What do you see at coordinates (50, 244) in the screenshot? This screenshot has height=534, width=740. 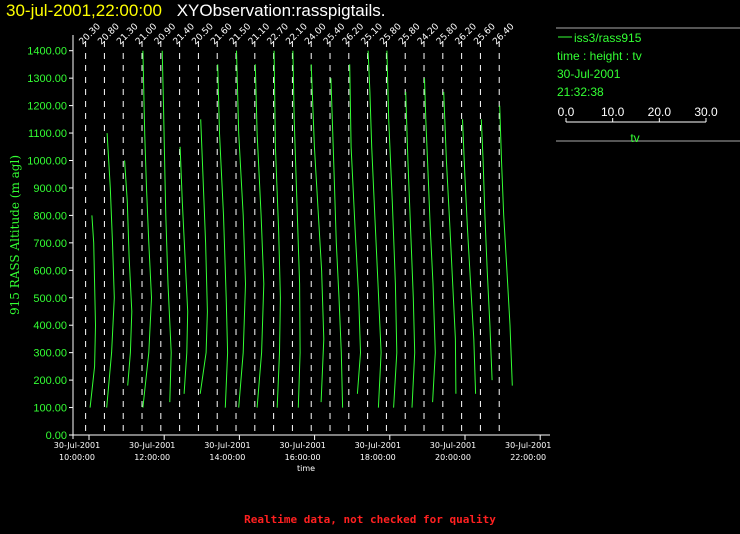 I see `y-tick-label: 700.00` at bounding box center [50, 244].